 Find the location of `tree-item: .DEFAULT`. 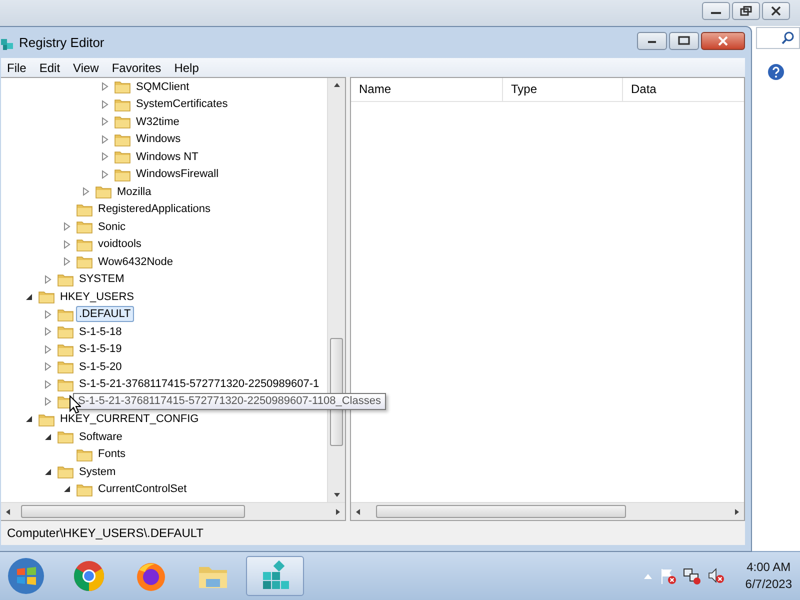

tree-item: .DEFAULT is located at coordinates (105, 314).